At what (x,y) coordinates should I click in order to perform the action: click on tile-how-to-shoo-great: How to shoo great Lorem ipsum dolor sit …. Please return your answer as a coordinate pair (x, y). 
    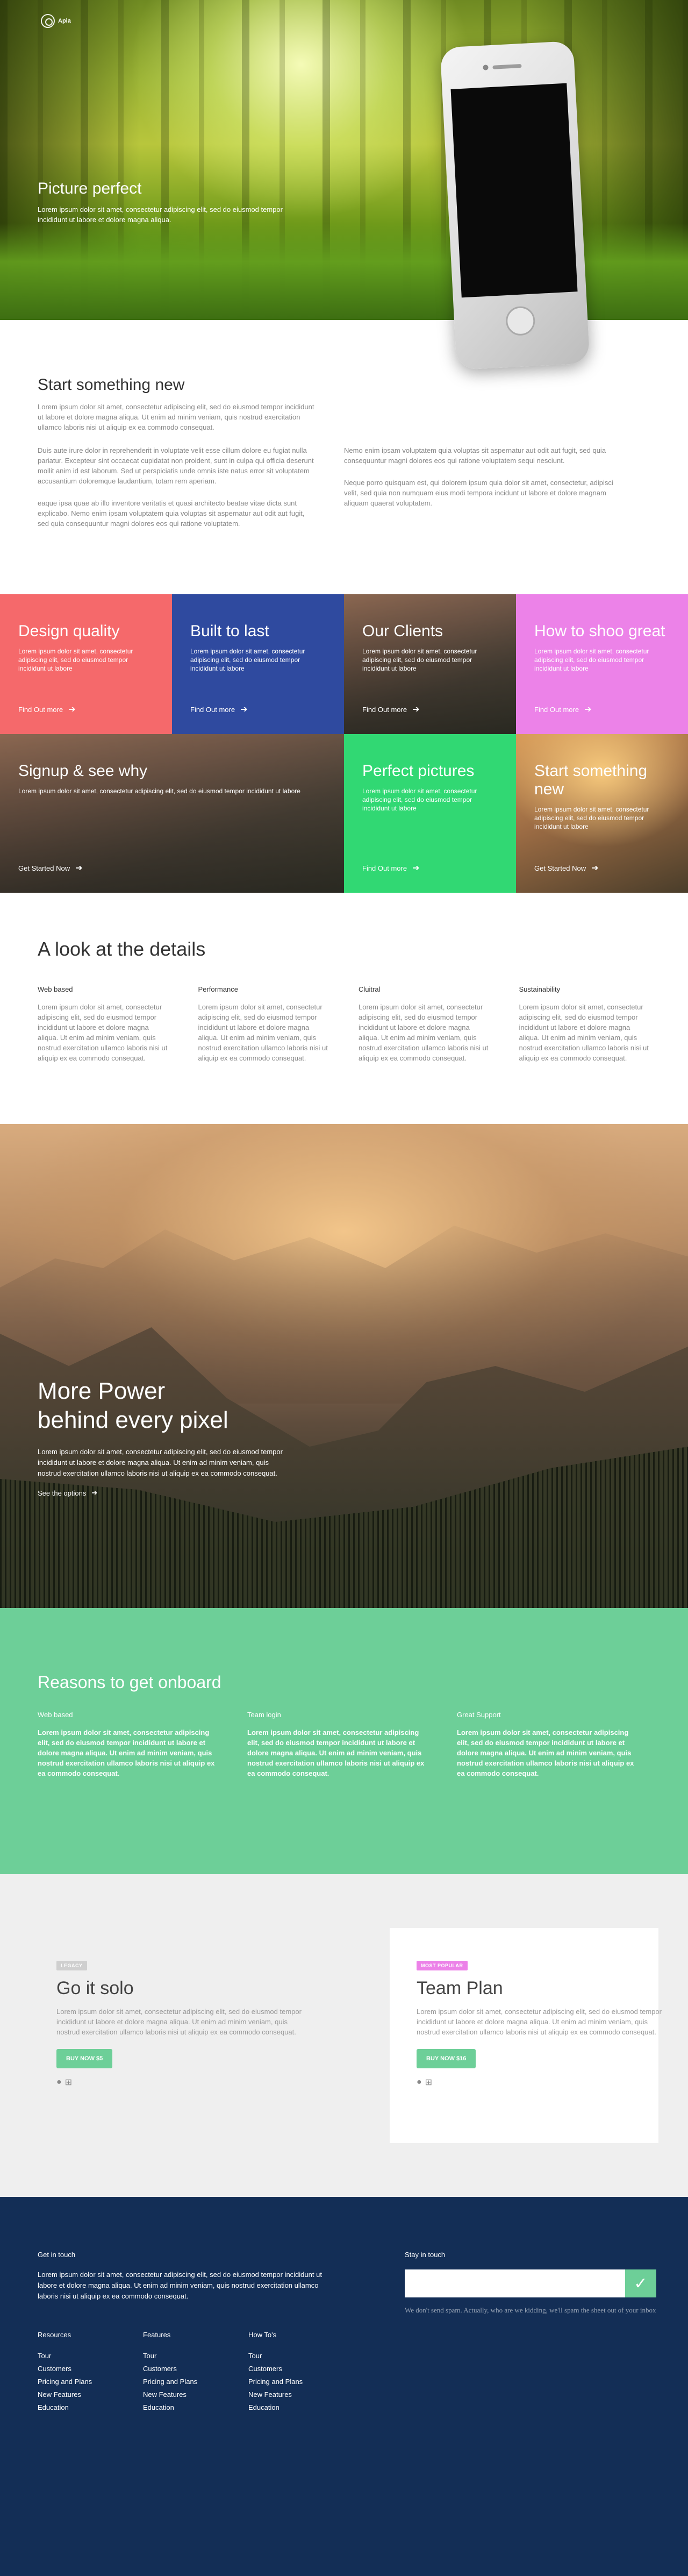
    Looking at the image, I should click on (602, 664).